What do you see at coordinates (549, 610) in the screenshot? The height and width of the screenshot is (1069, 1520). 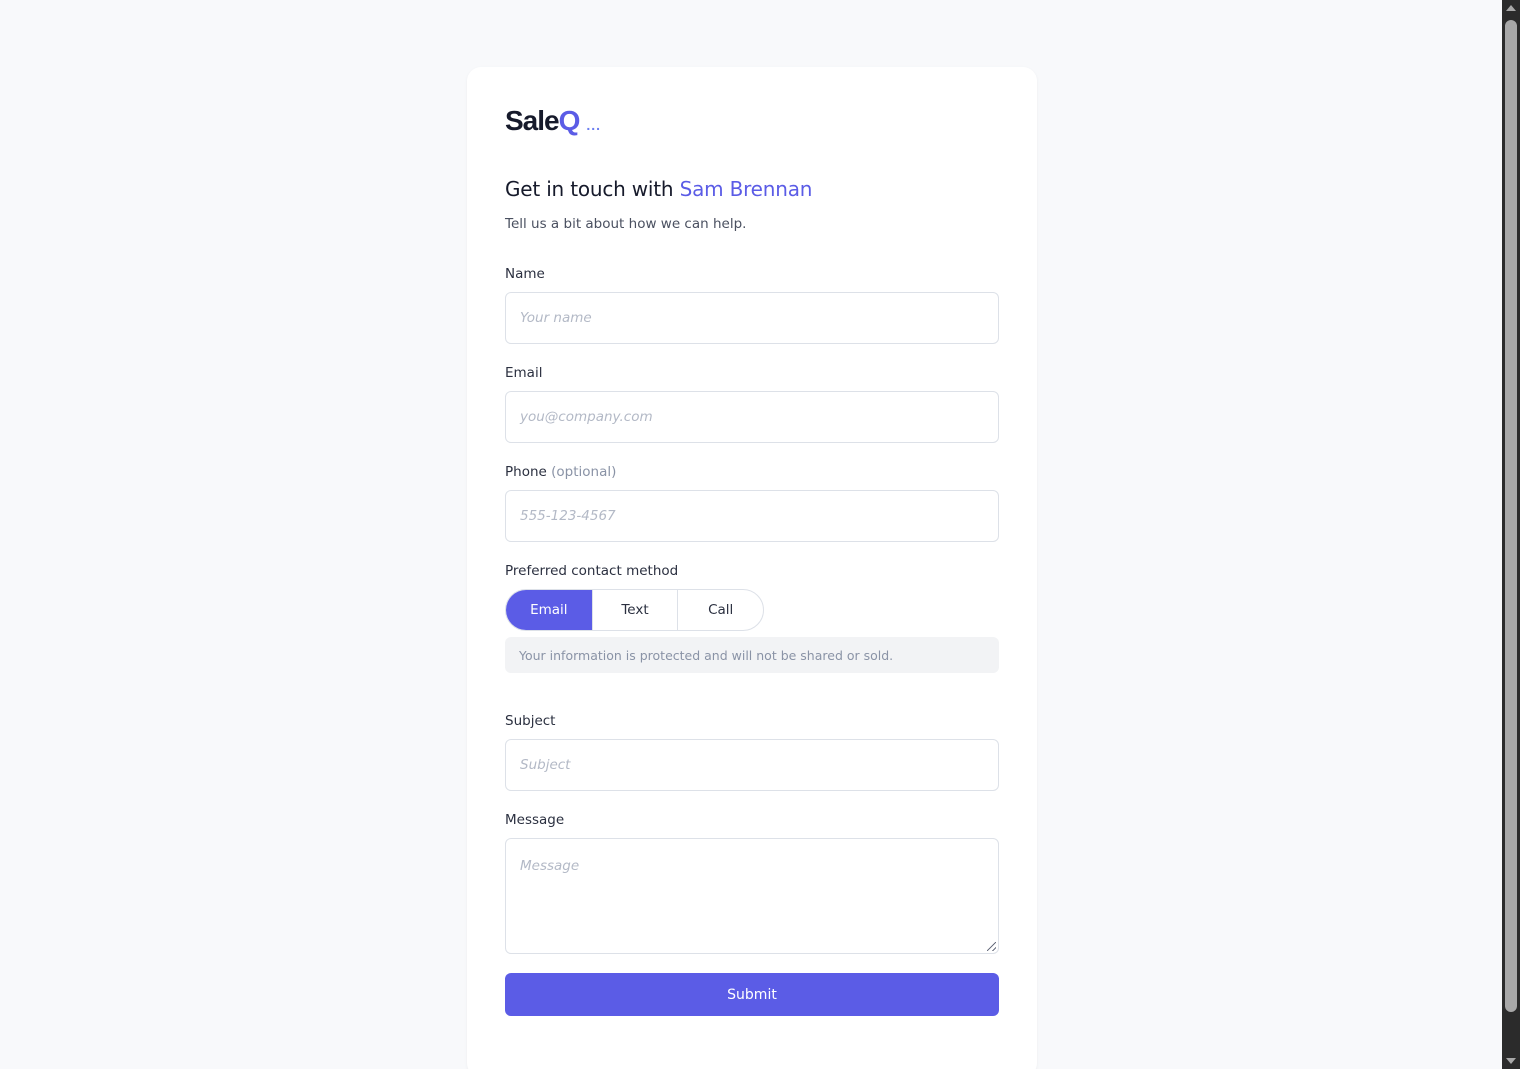 I see `contact-method-email: Email` at bounding box center [549, 610].